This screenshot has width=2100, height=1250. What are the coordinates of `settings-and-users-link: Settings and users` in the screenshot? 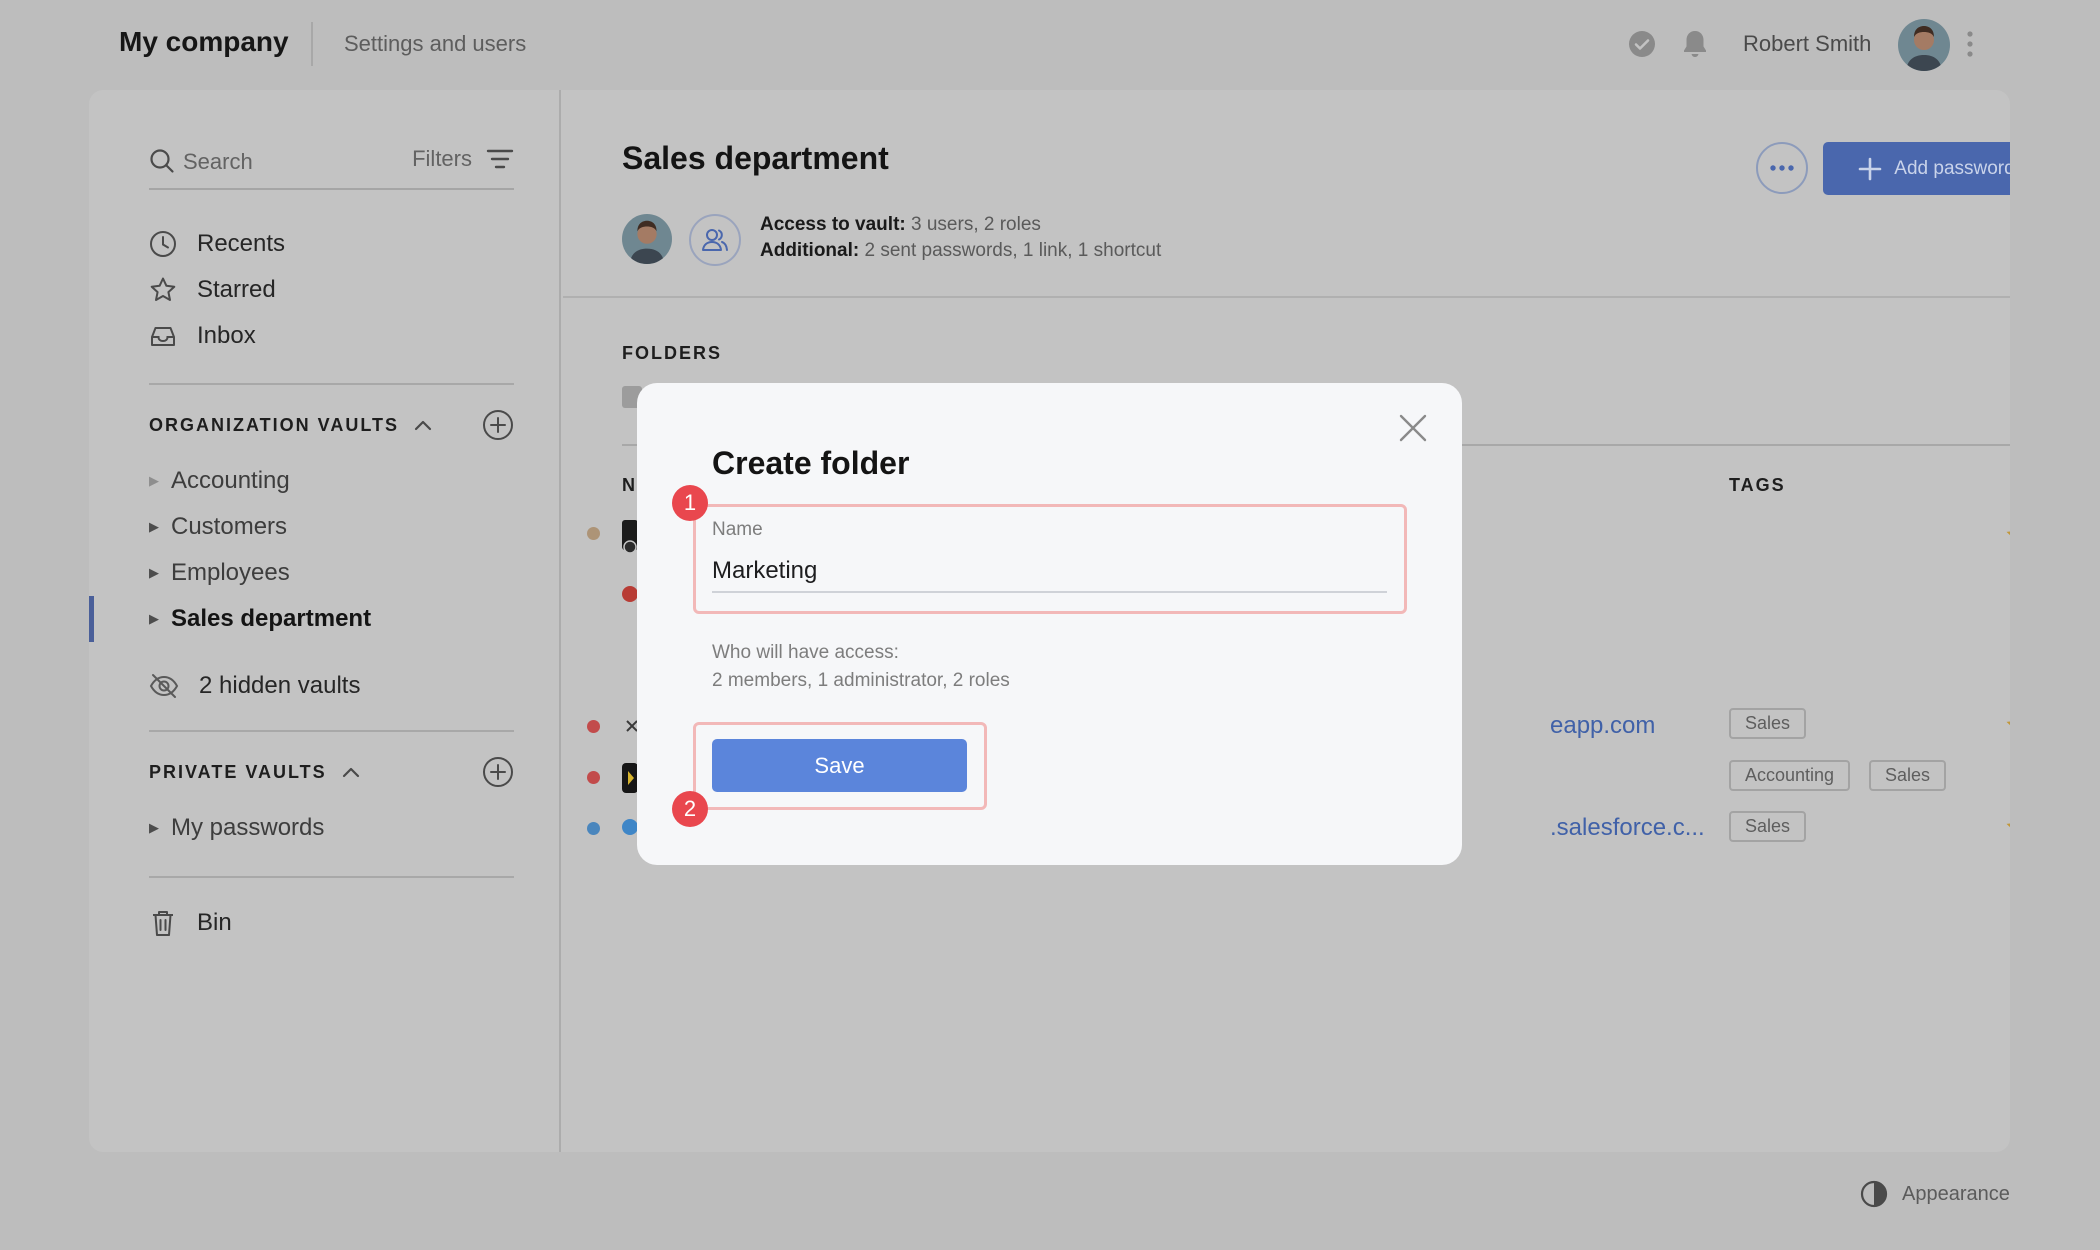 It's located at (435, 44).